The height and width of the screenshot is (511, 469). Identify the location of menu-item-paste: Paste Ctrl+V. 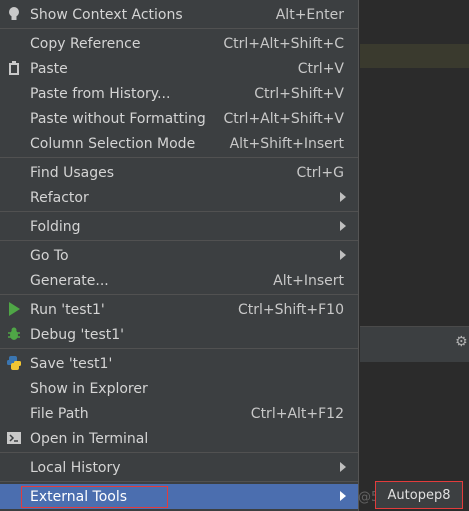
(179, 68).